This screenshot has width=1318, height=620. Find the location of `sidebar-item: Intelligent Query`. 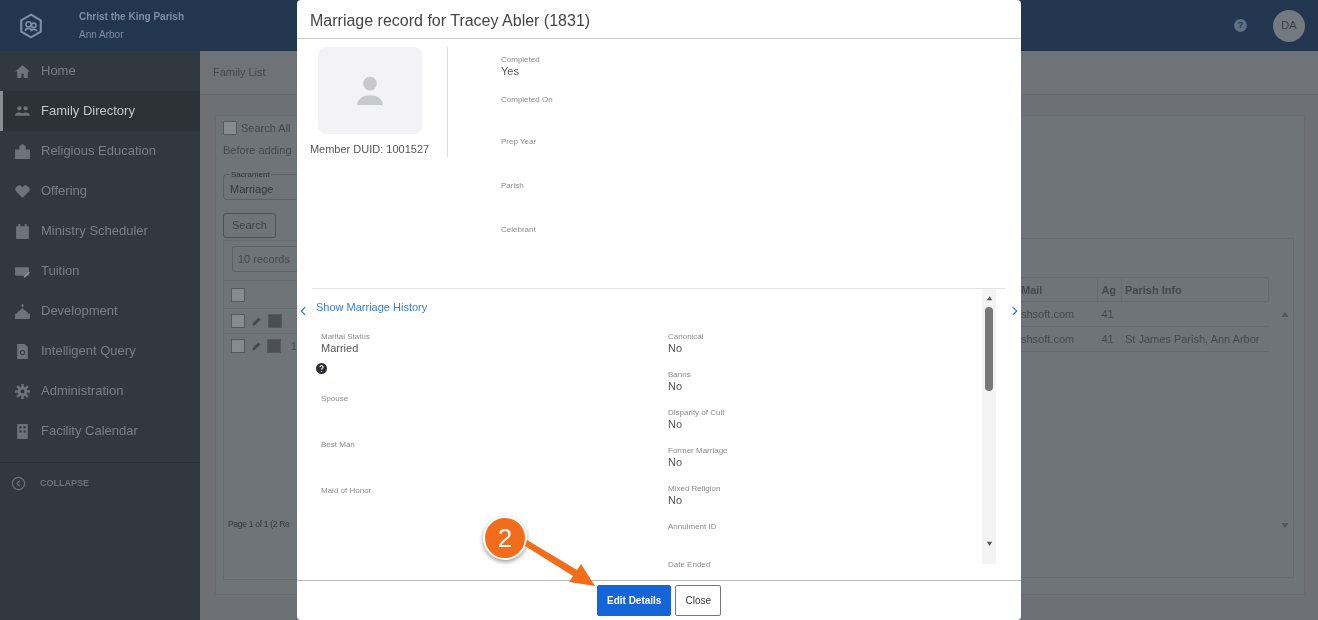

sidebar-item: Intelligent Query is located at coordinates (100, 351).